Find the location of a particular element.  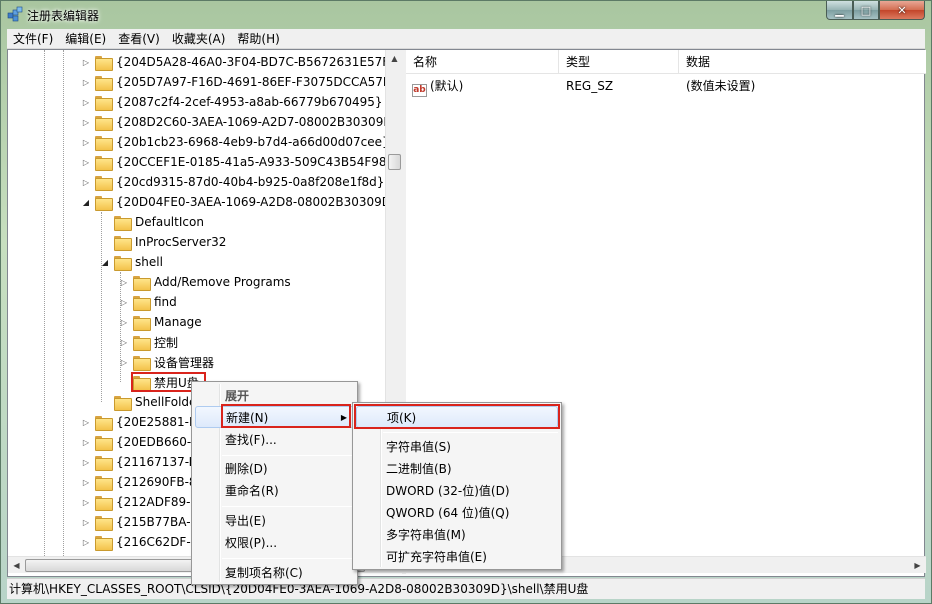

tree-node: ▷ {208D2C60-3AEA-1069-A2D7-08002B30309D} is located at coordinates (233, 122).